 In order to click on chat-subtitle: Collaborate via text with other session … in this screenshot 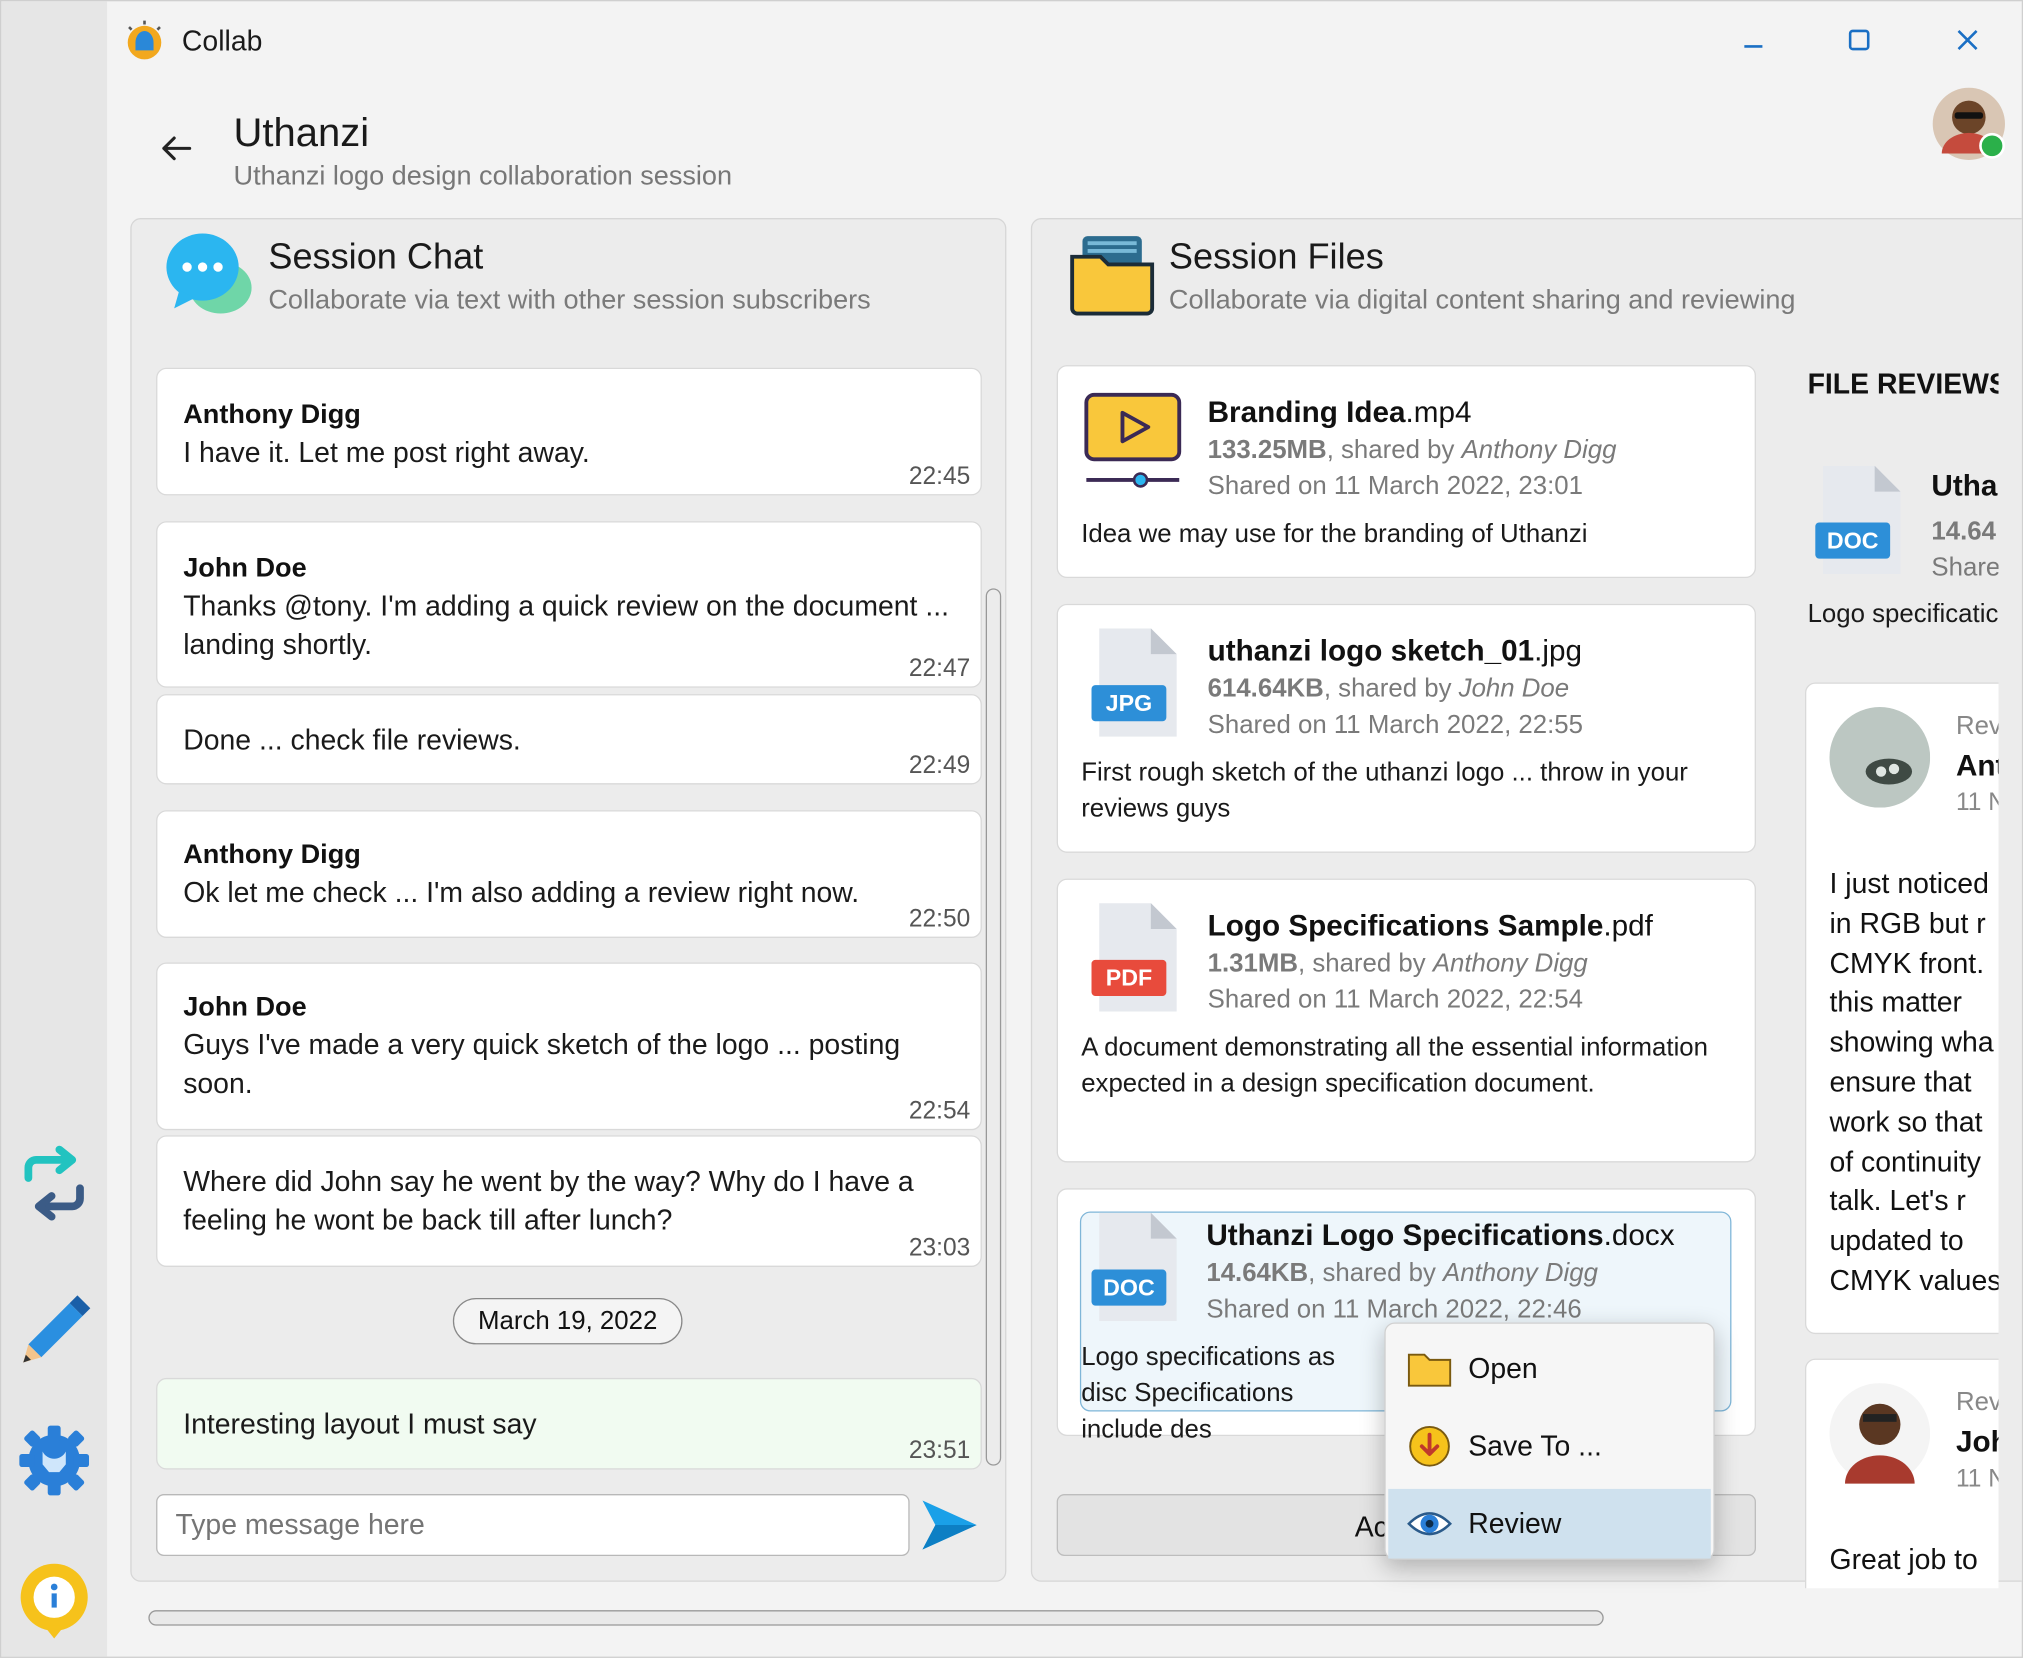, I will do `click(569, 300)`.